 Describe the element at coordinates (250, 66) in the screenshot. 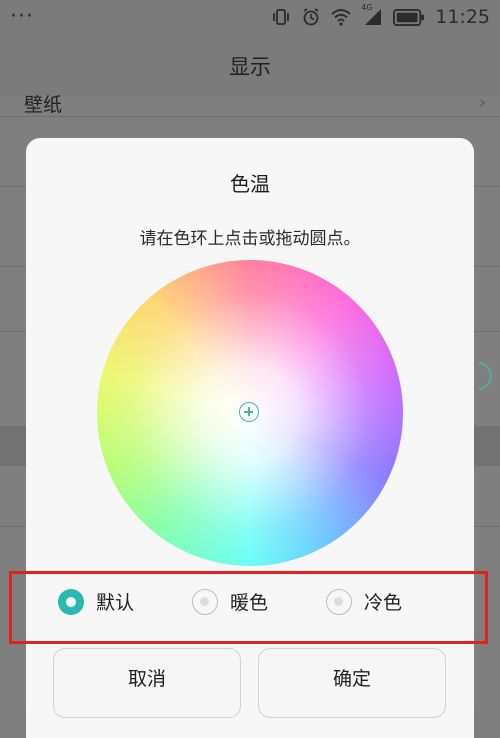

I see `page-title: 显示` at that location.